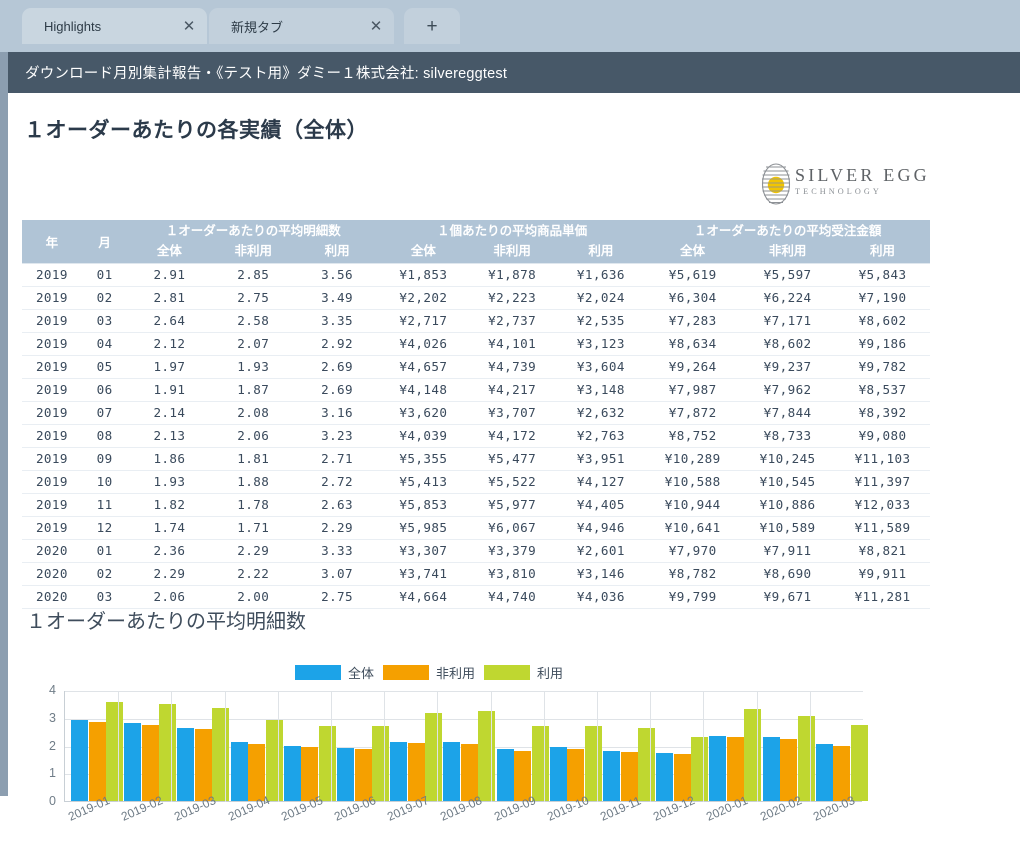 This screenshot has width=1020, height=844. What do you see at coordinates (788, 482) in the screenshot?
I see `table-cell: ¥10,545` at bounding box center [788, 482].